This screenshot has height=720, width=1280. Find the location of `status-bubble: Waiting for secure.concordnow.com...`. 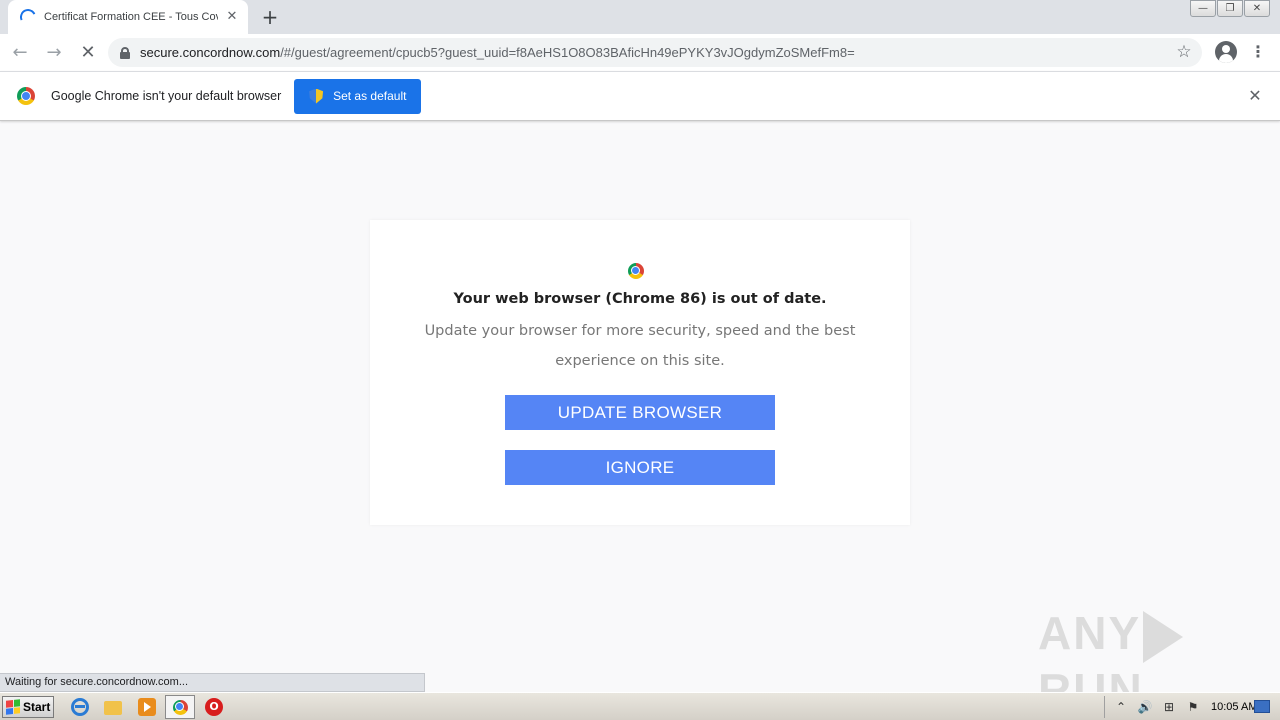

status-bubble: Waiting for secure.concordnow.com... is located at coordinates (212, 682).